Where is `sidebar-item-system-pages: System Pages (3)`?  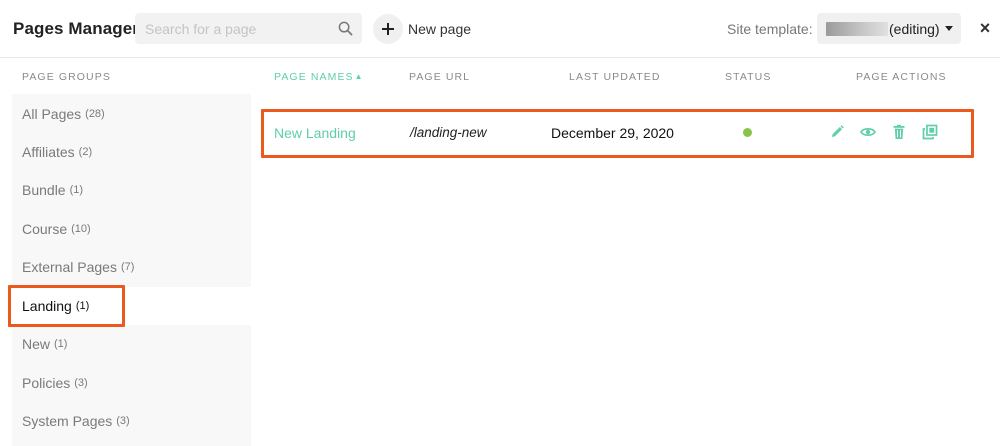 sidebar-item-system-pages: System Pages (3) is located at coordinates (131, 421).